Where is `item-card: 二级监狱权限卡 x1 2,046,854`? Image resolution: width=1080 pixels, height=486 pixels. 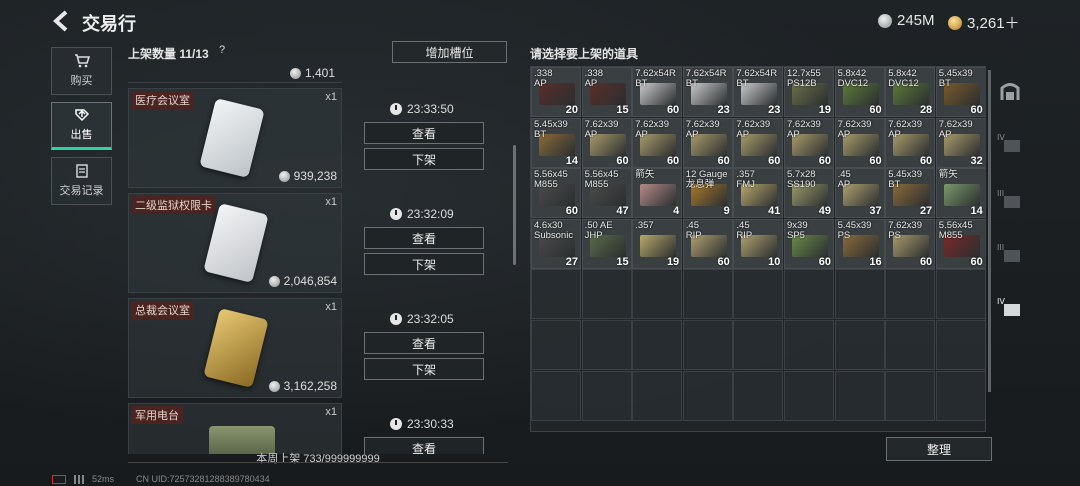 item-card: 二级监狱权限卡 x1 2,046,854 is located at coordinates (235, 243).